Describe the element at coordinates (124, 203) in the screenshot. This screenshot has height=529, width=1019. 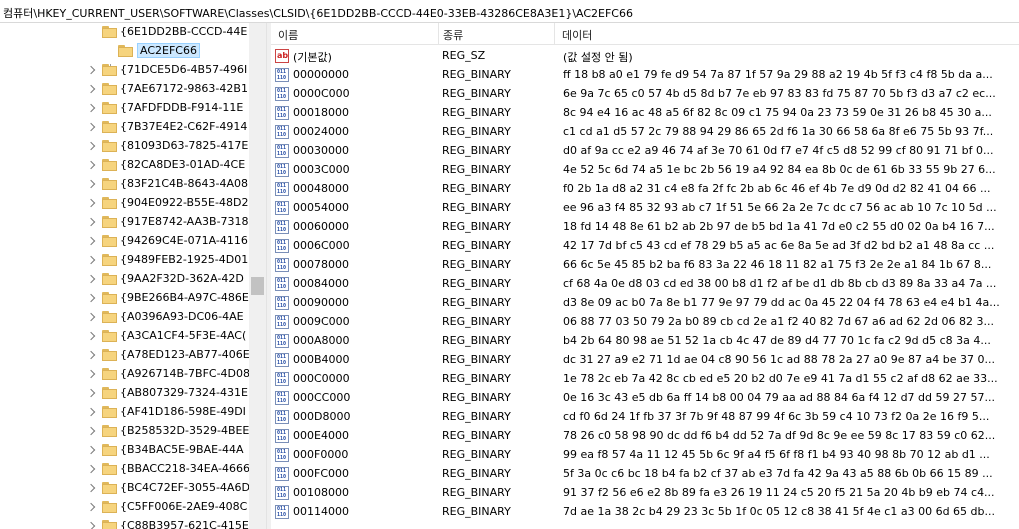
I see `tree-item: {904E0922-B55E-48D2` at that location.